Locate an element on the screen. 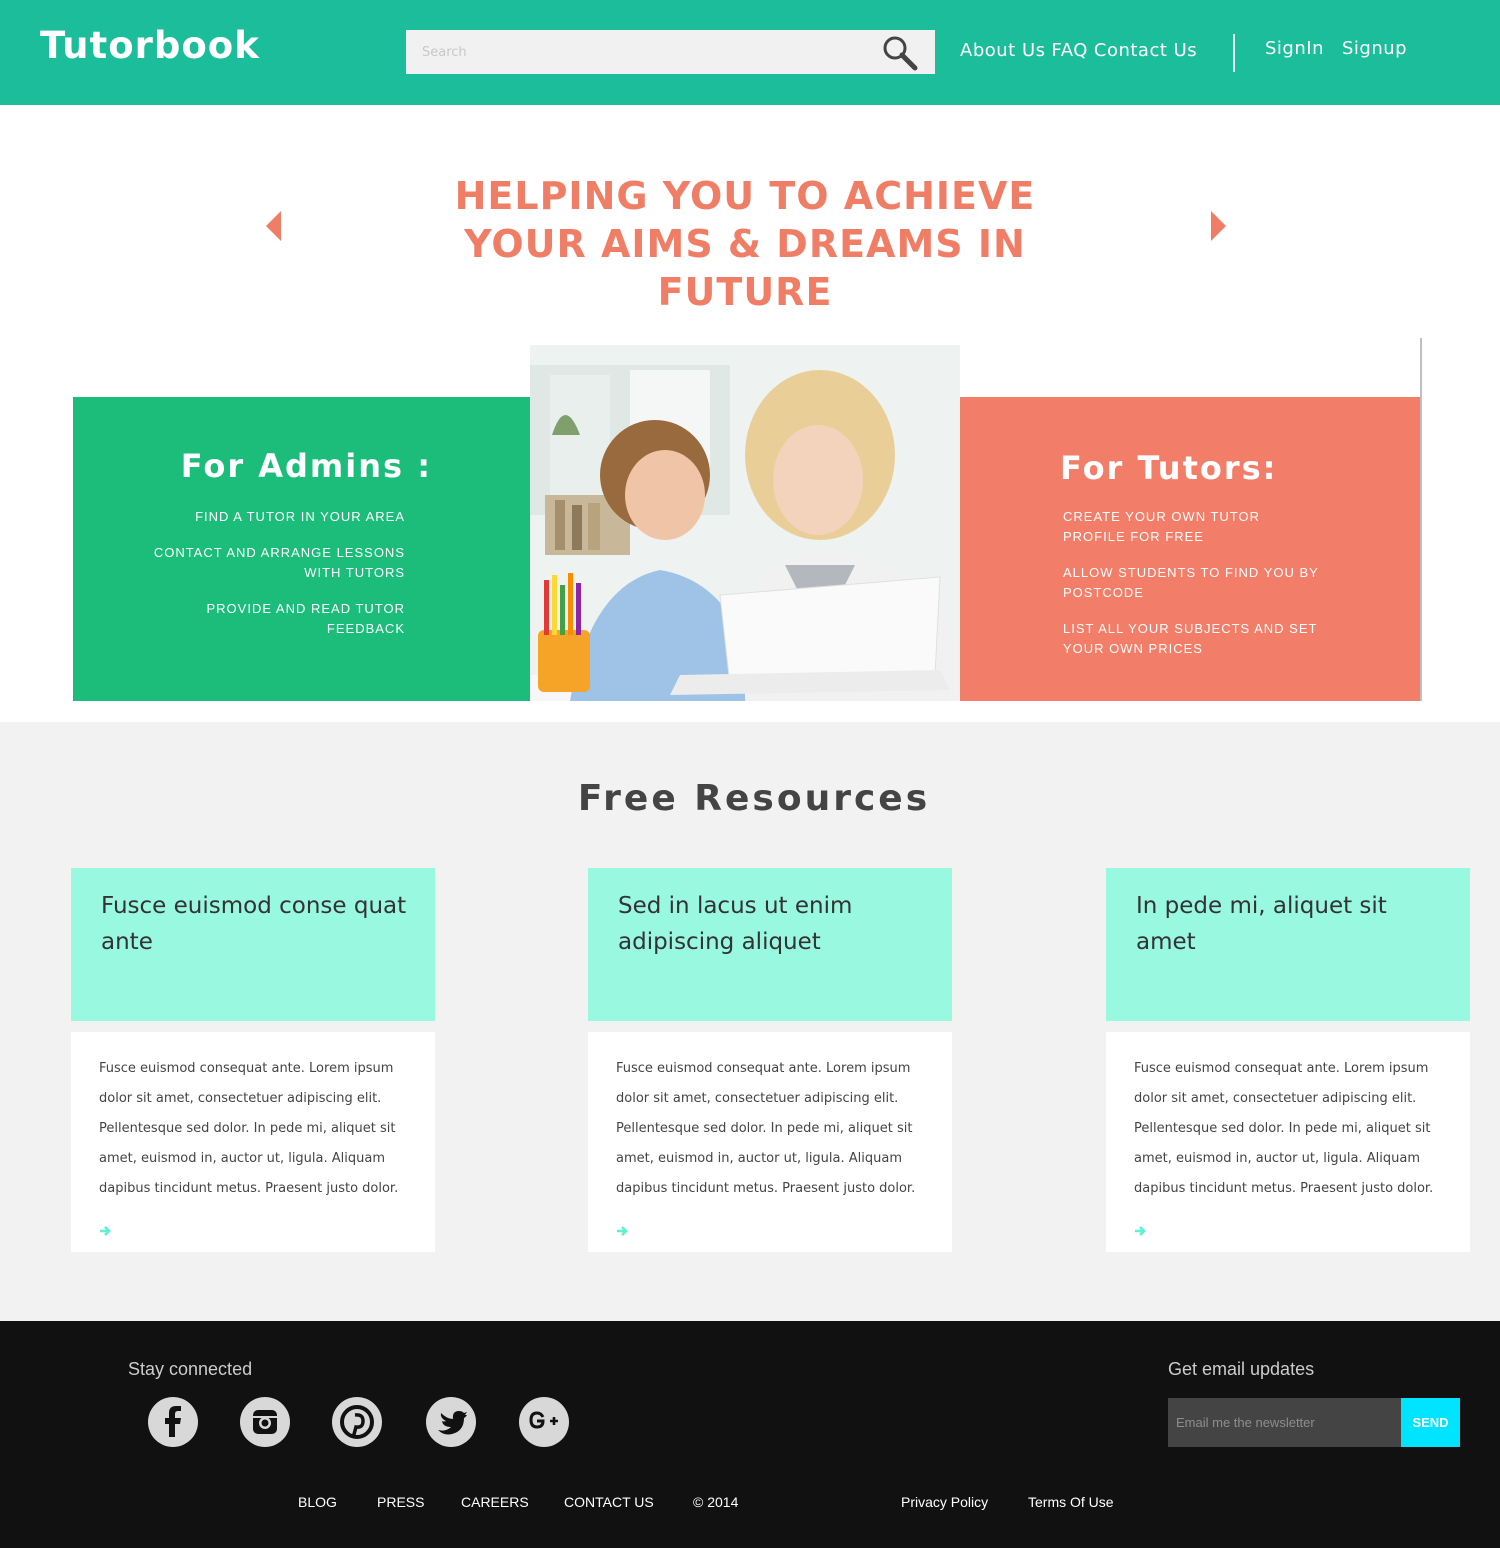 The height and width of the screenshot is (1548, 1500). stay-connected-label: Stay connected is located at coordinates (190, 1369).